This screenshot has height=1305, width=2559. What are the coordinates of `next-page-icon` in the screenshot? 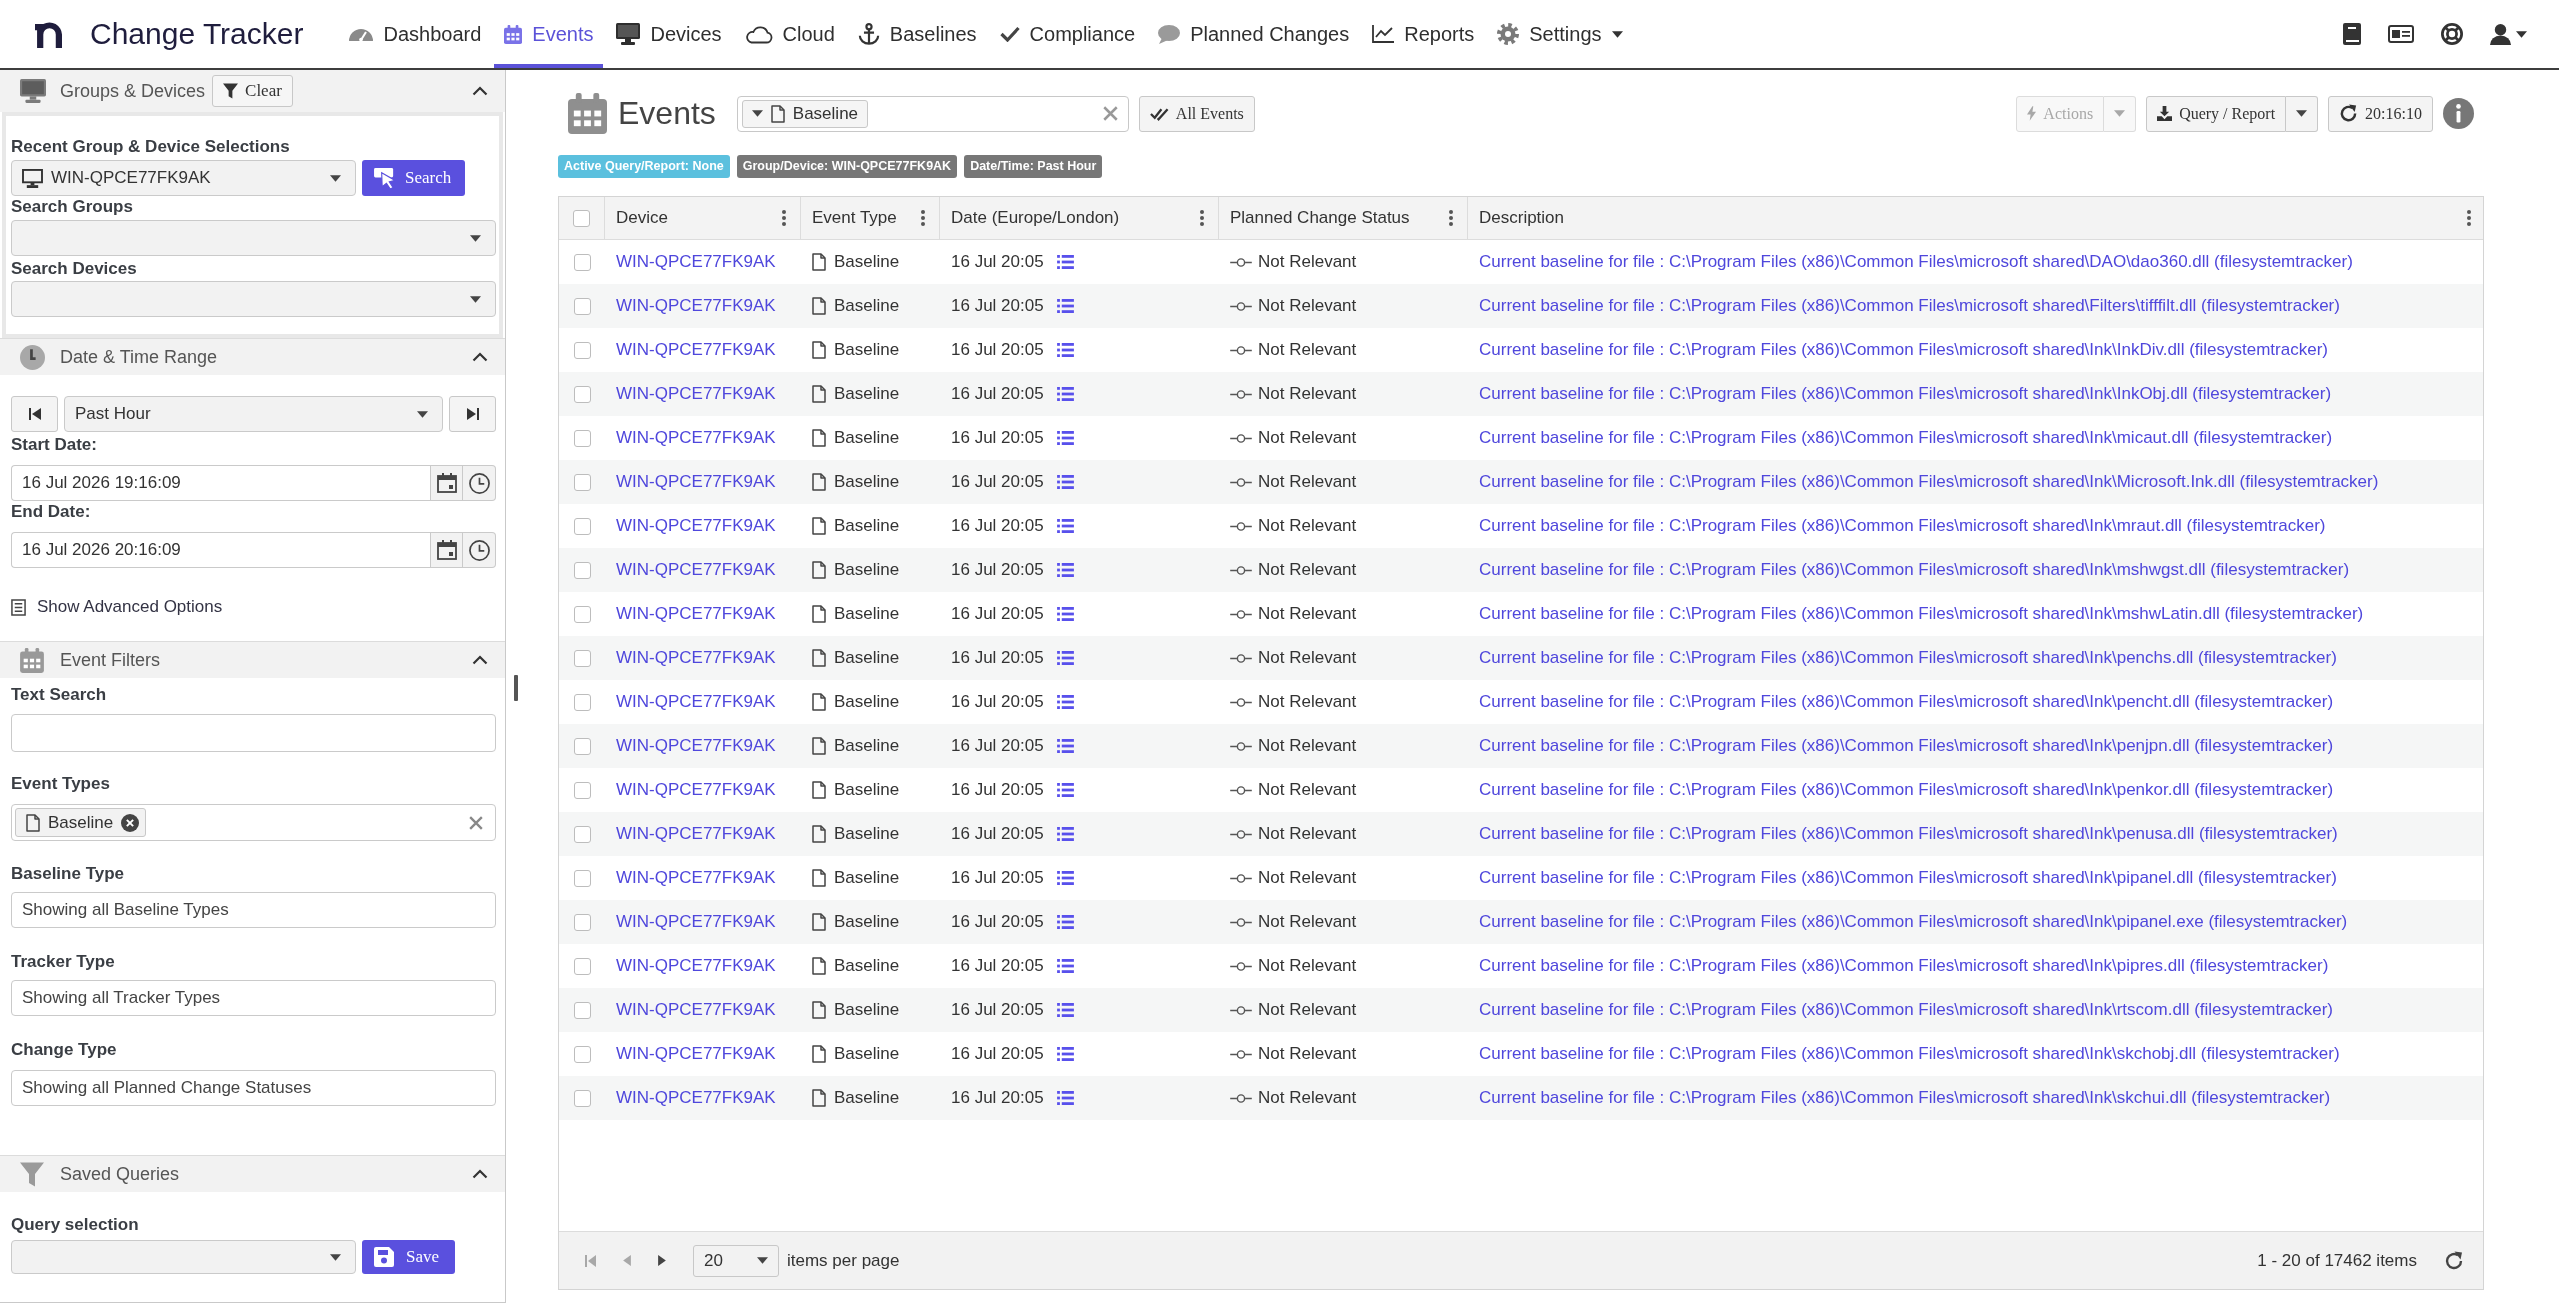 It's located at (662, 1260).